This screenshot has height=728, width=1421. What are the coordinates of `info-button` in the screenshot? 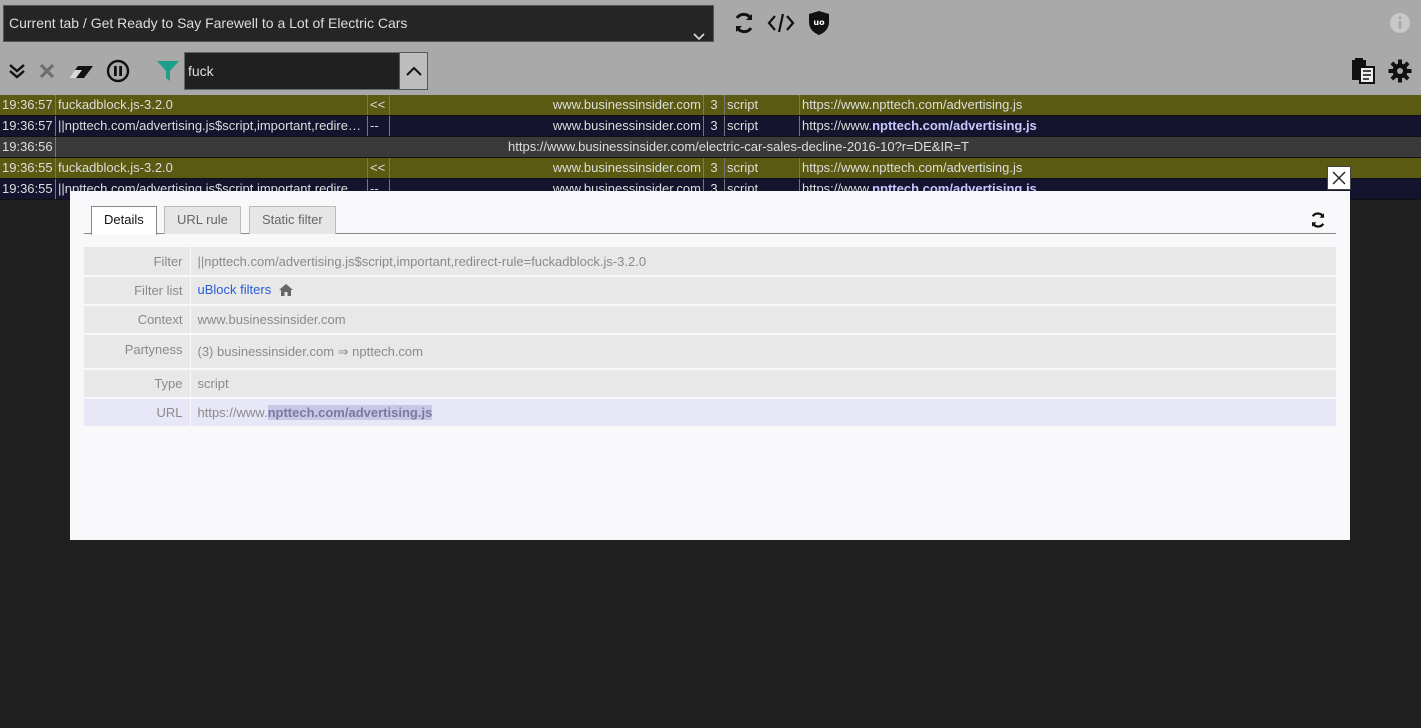 It's located at (1400, 23).